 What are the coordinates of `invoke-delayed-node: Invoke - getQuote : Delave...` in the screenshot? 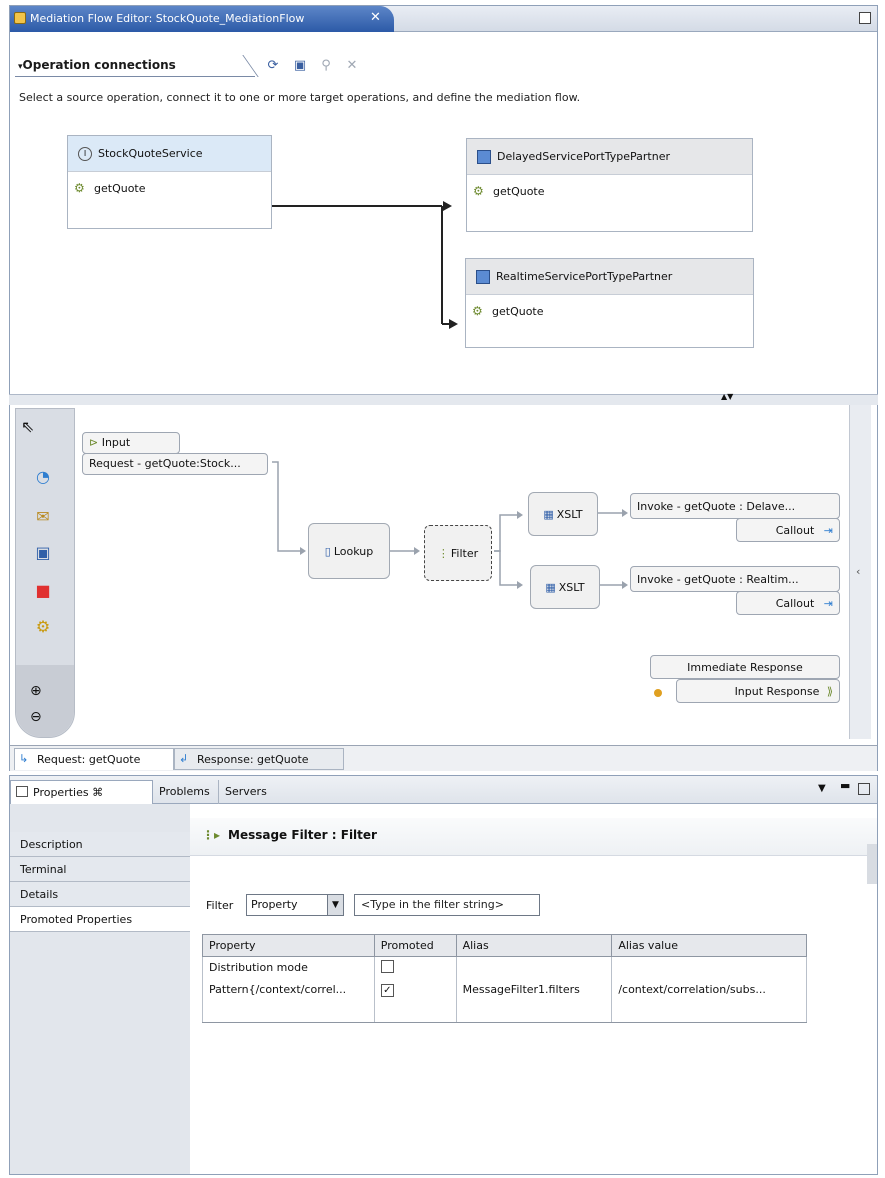 It's located at (735, 506).